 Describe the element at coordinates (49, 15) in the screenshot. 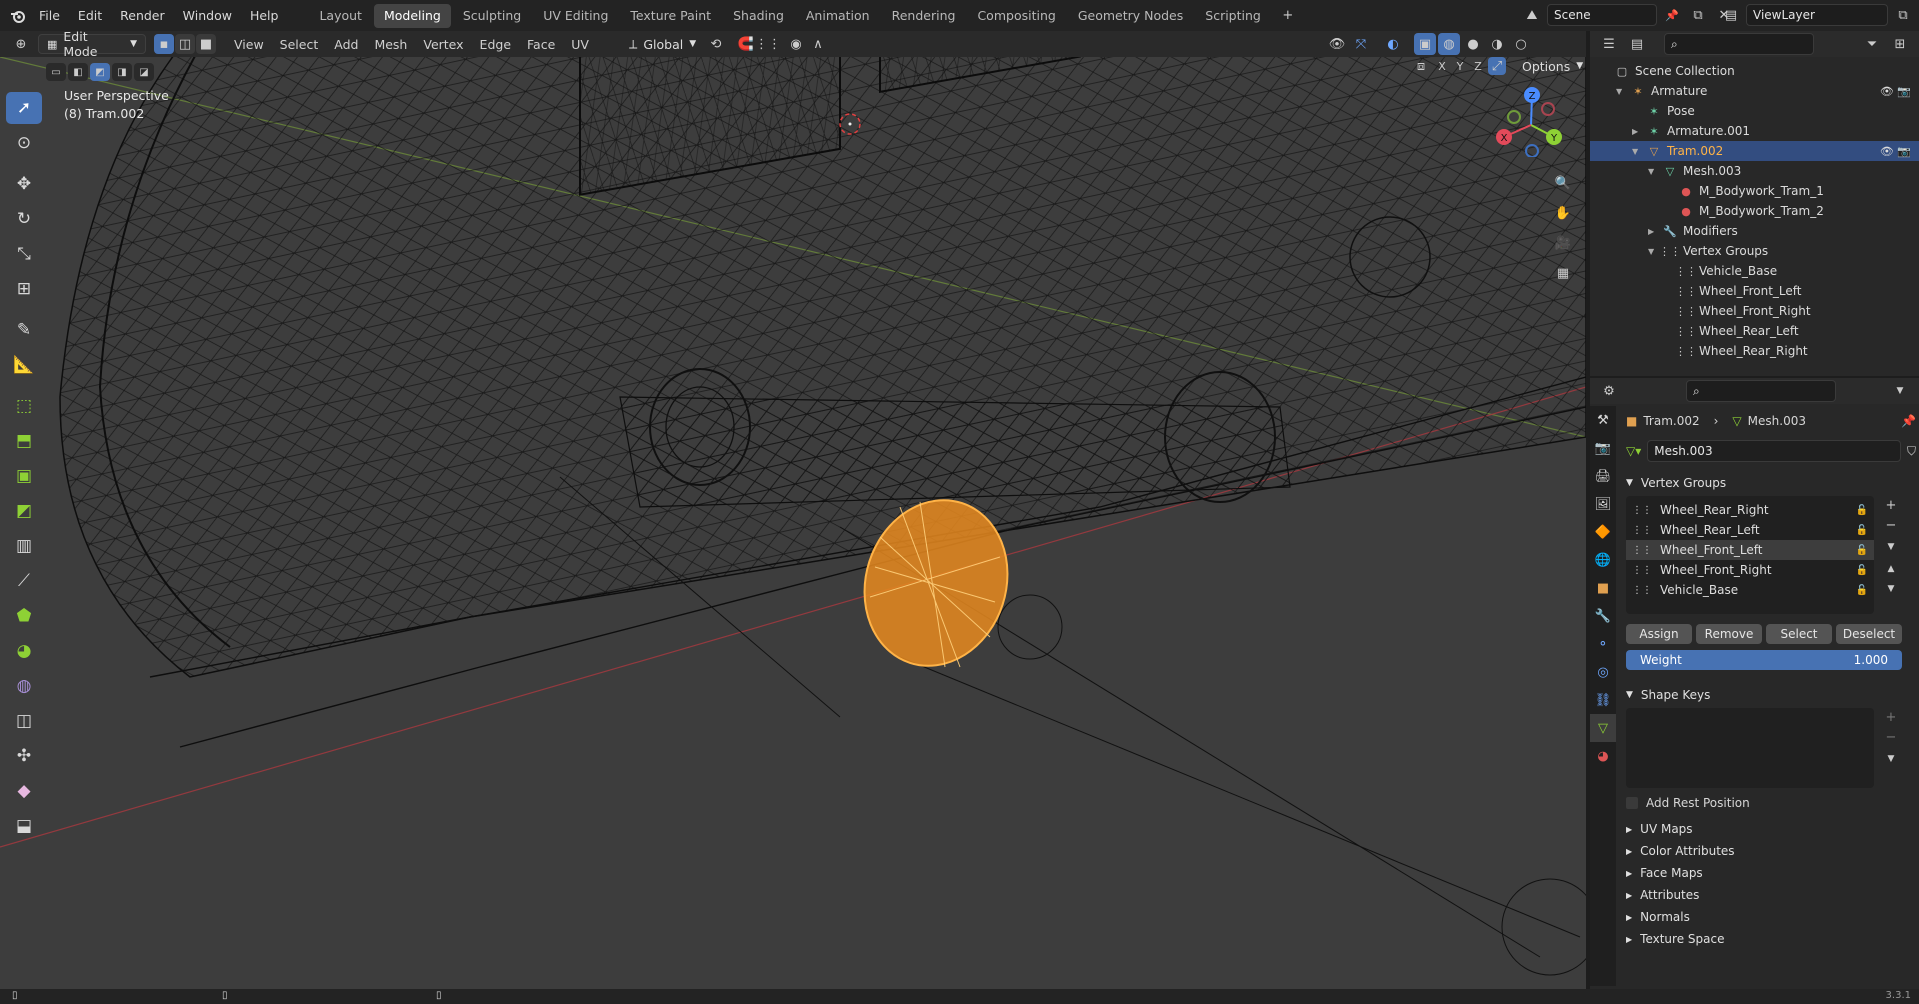

I see `menu-file: File` at that location.